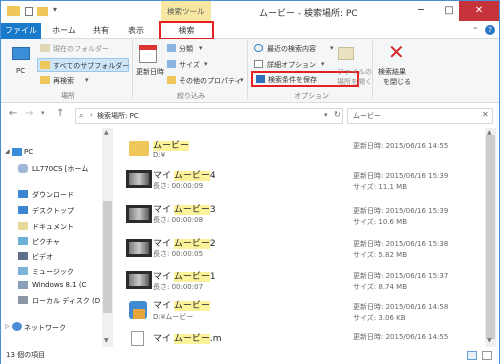  I want to click on other-properties-button: その他のプロパティ, so click(210, 81).